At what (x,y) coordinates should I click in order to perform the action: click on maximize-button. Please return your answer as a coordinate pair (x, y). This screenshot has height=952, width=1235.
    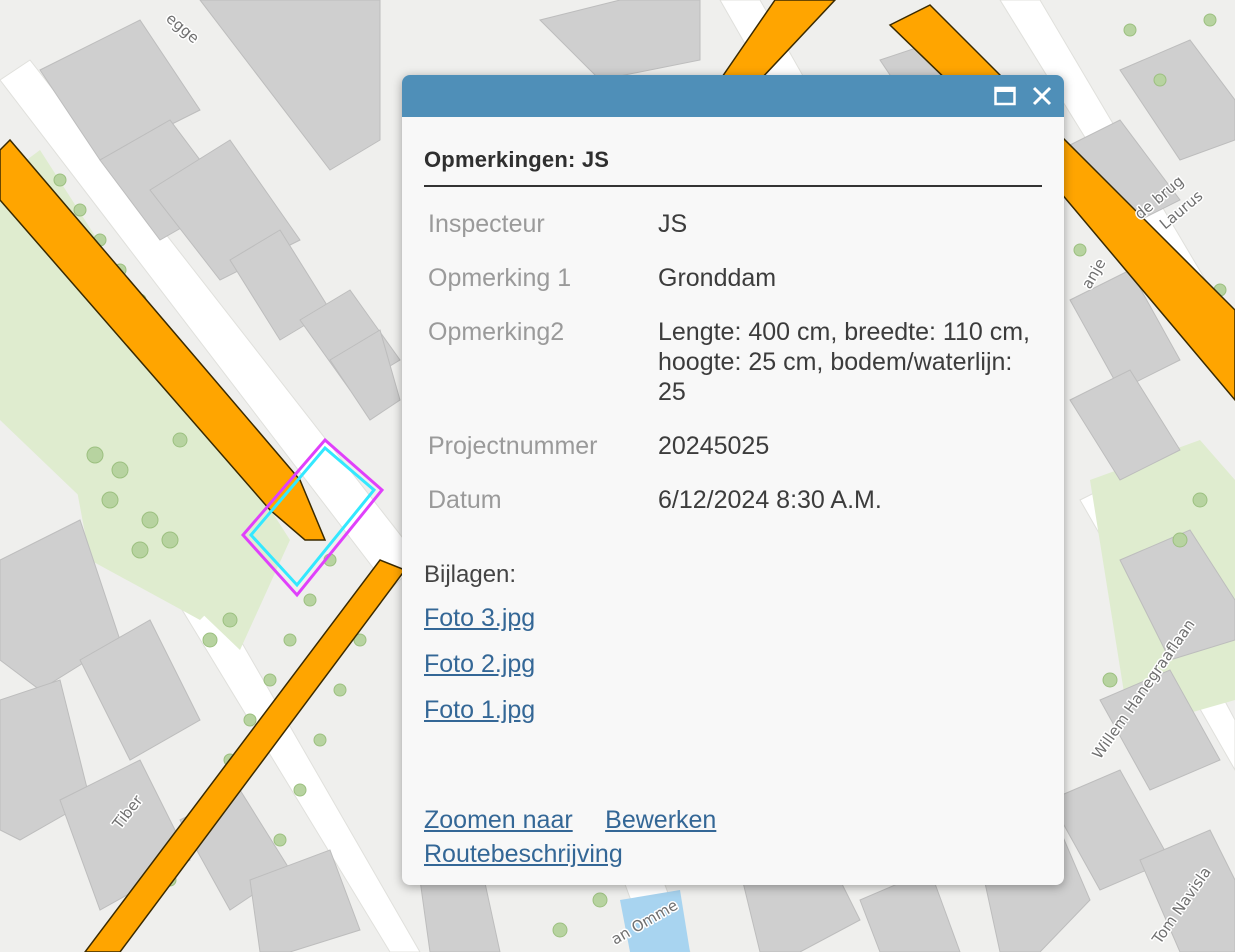
    Looking at the image, I should click on (1005, 96).